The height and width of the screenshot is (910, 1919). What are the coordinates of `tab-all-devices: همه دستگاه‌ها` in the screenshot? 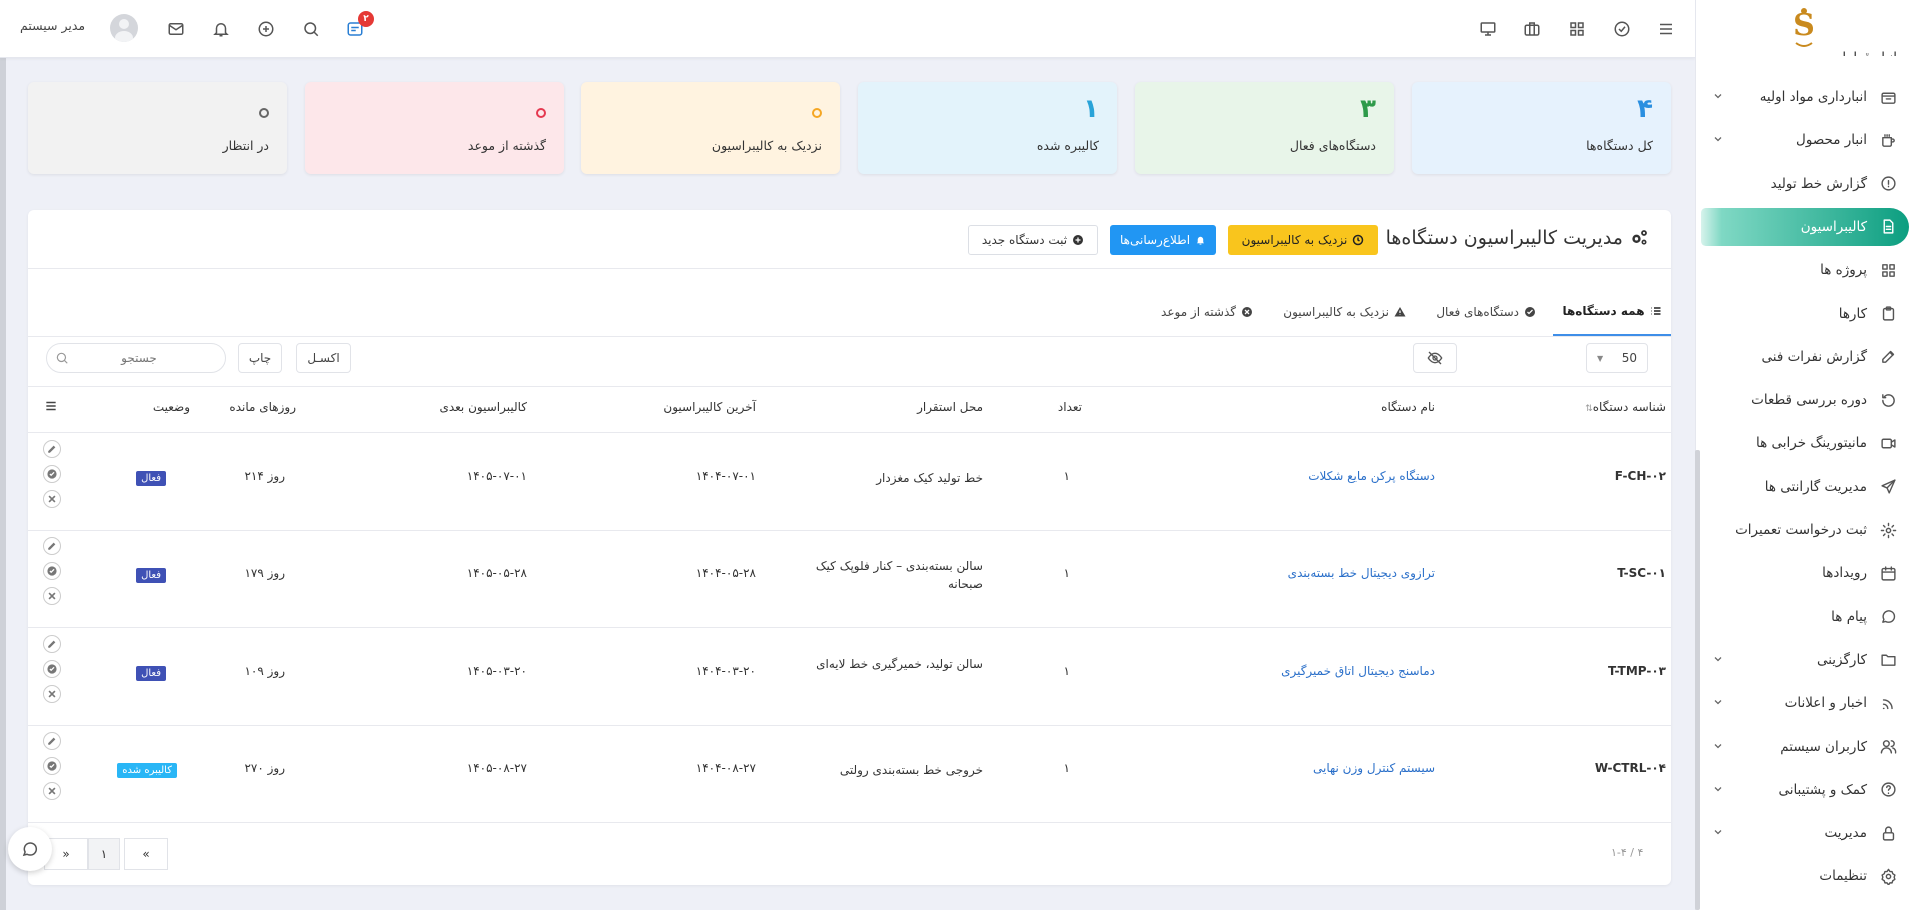 It's located at (1612, 312).